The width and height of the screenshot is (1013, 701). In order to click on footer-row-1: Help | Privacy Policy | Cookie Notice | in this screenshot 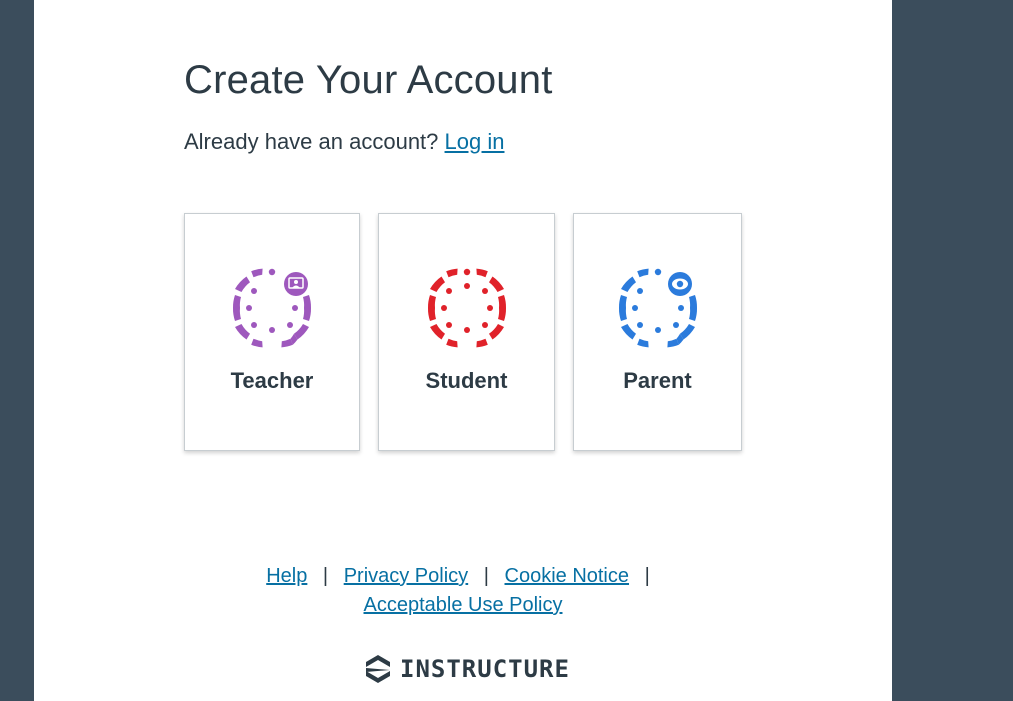, I will do `click(463, 576)`.